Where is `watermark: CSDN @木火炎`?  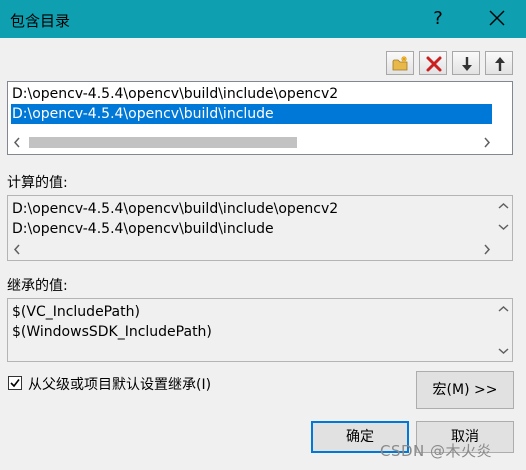 watermark: CSDN @木火炎 is located at coordinates (436, 451).